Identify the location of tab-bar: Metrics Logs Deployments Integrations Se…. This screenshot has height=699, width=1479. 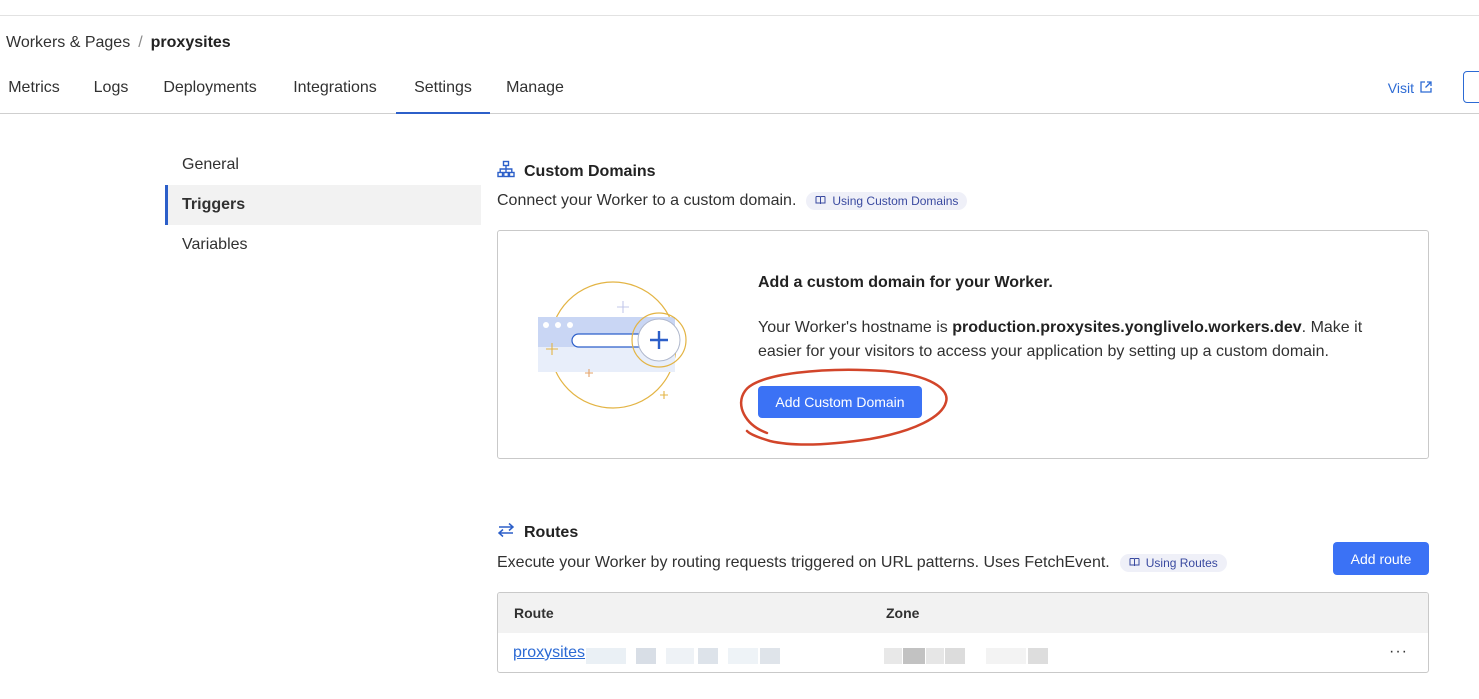
(739, 92).